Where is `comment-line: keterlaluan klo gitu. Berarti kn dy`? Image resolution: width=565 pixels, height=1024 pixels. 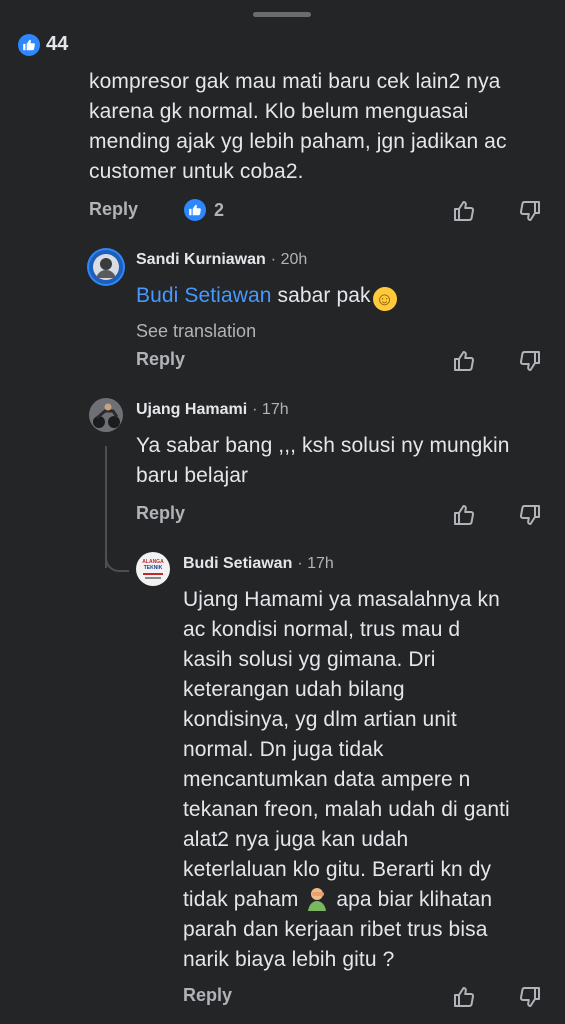
comment-line: keterlaluan klo gitu. Berarti kn dy is located at coordinates (337, 869).